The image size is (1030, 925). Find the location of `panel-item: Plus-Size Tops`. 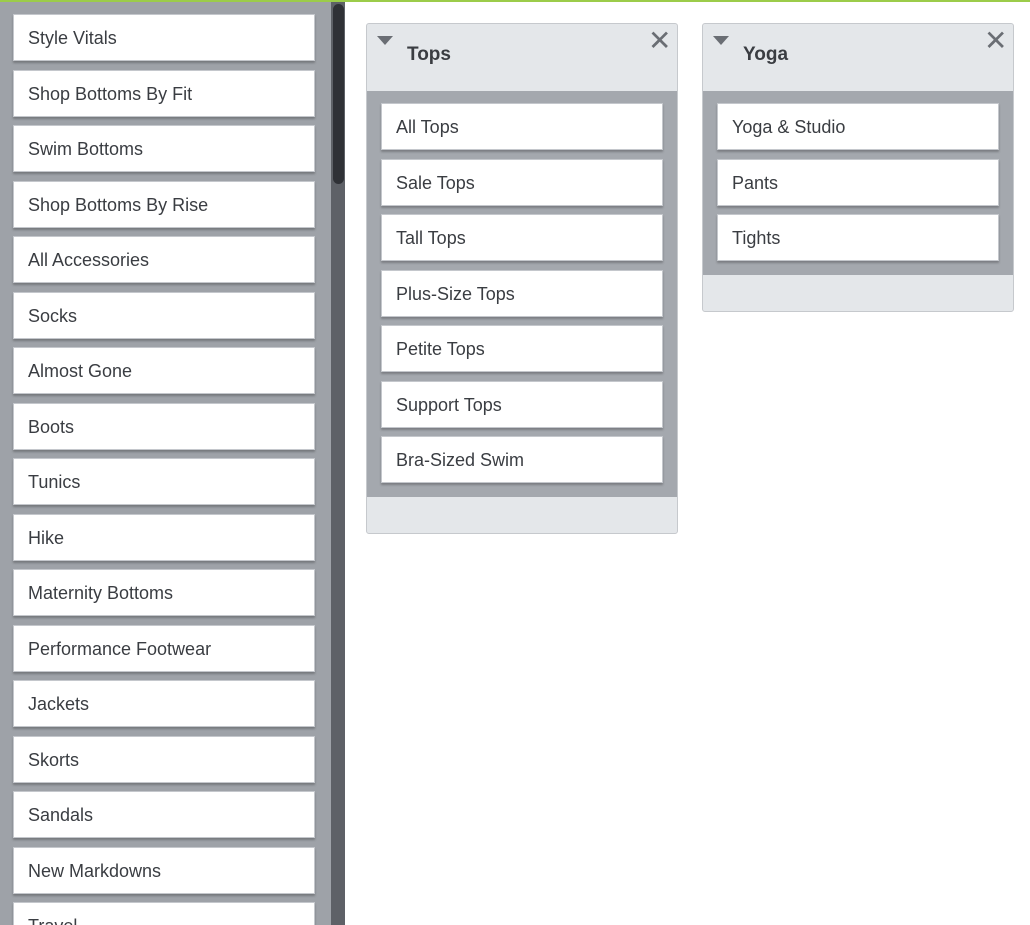

panel-item: Plus-Size Tops is located at coordinates (522, 293).